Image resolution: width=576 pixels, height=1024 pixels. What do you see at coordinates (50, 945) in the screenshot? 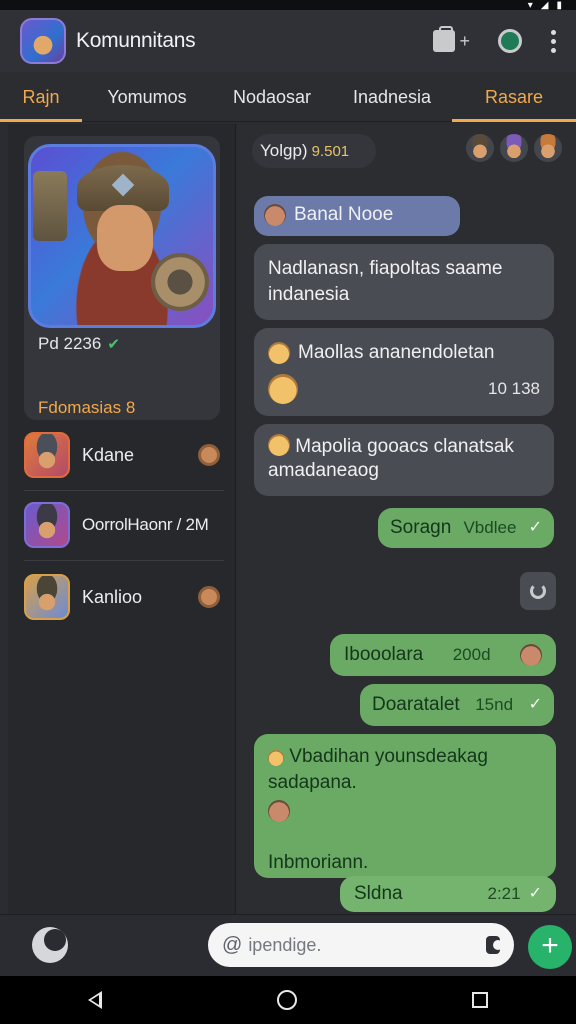
I see `moon-icon` at bounding box center [50, 945].